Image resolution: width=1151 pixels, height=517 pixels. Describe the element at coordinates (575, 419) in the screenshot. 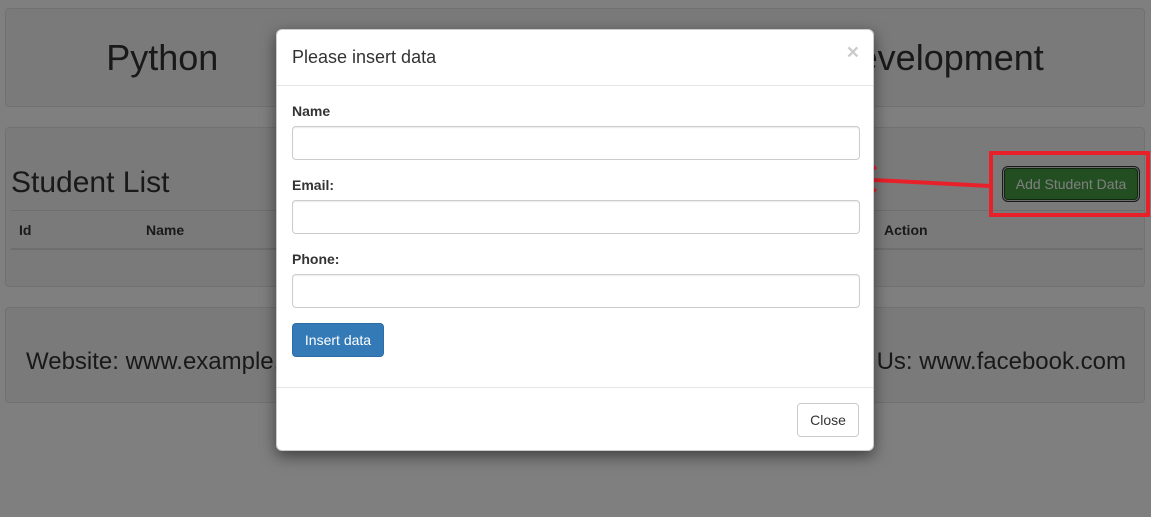

I see `modal-footer: Close` at that location.